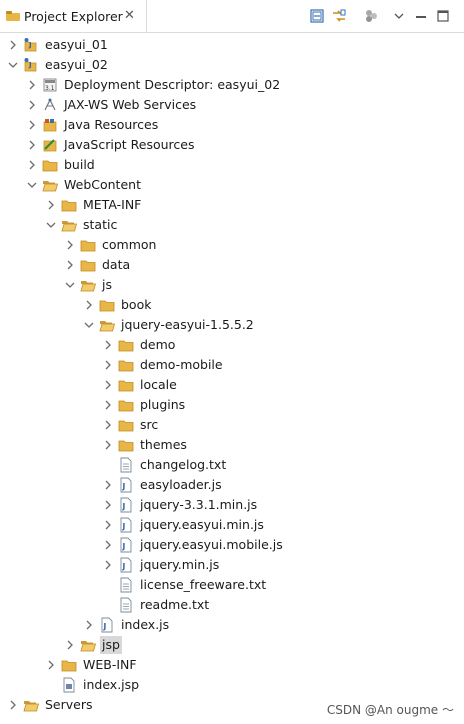 The image size is (464, 724). What do you see at coordinates (232, 245) in the screenshot?
I see `tree-item: common` at bounding box center [232, 245].